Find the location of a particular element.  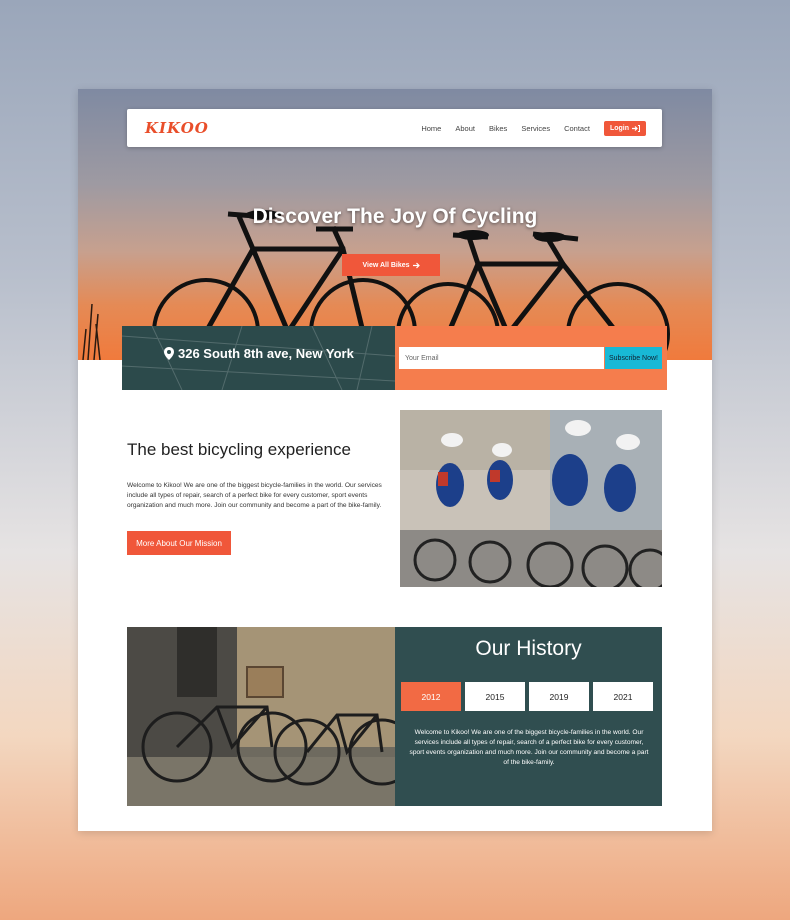

parked-bikes-image is located at coordinates (261, 716).